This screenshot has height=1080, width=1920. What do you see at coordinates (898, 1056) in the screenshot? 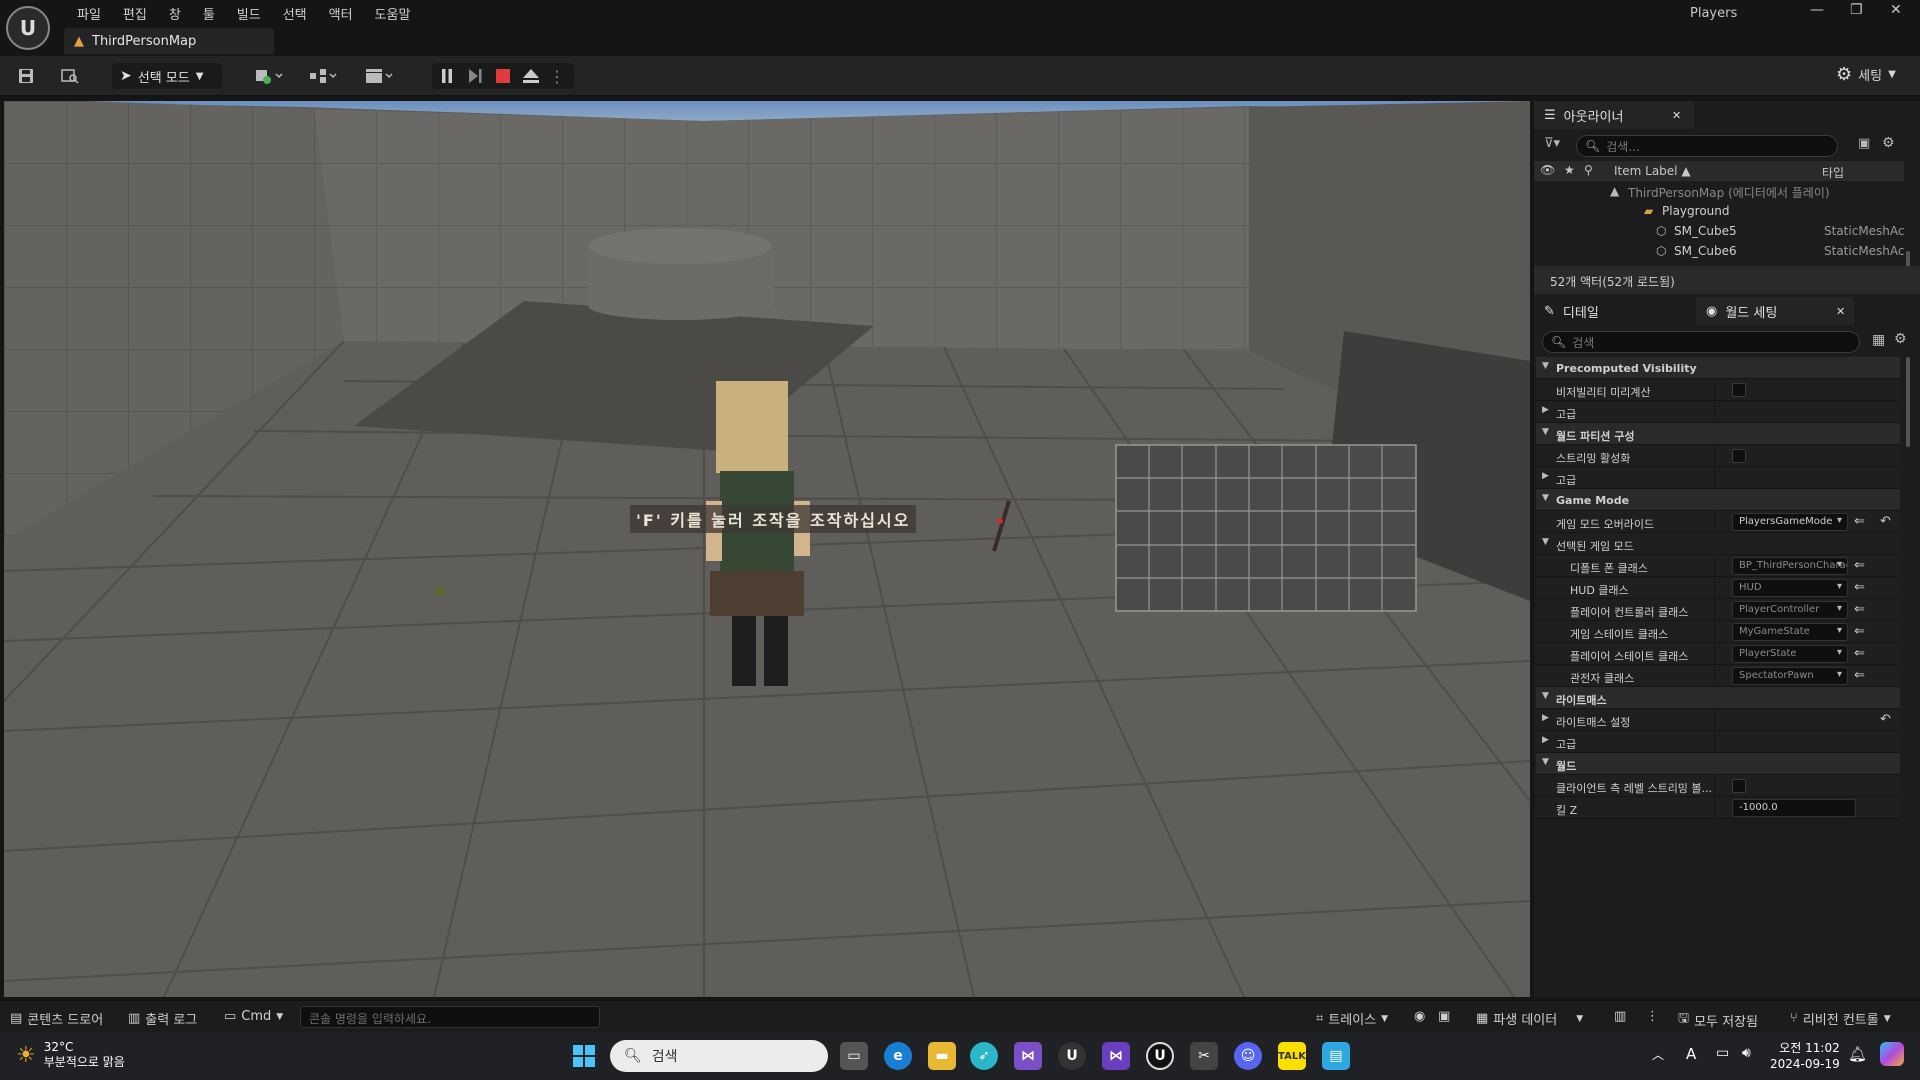
I see `edge-icon: e` at bounding box center [898, 1056].